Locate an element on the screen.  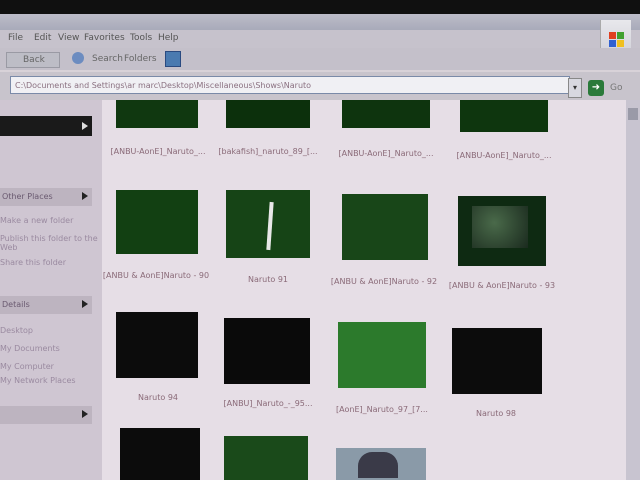
file-name: Naruto 91 is located at coordinates (268, 279).